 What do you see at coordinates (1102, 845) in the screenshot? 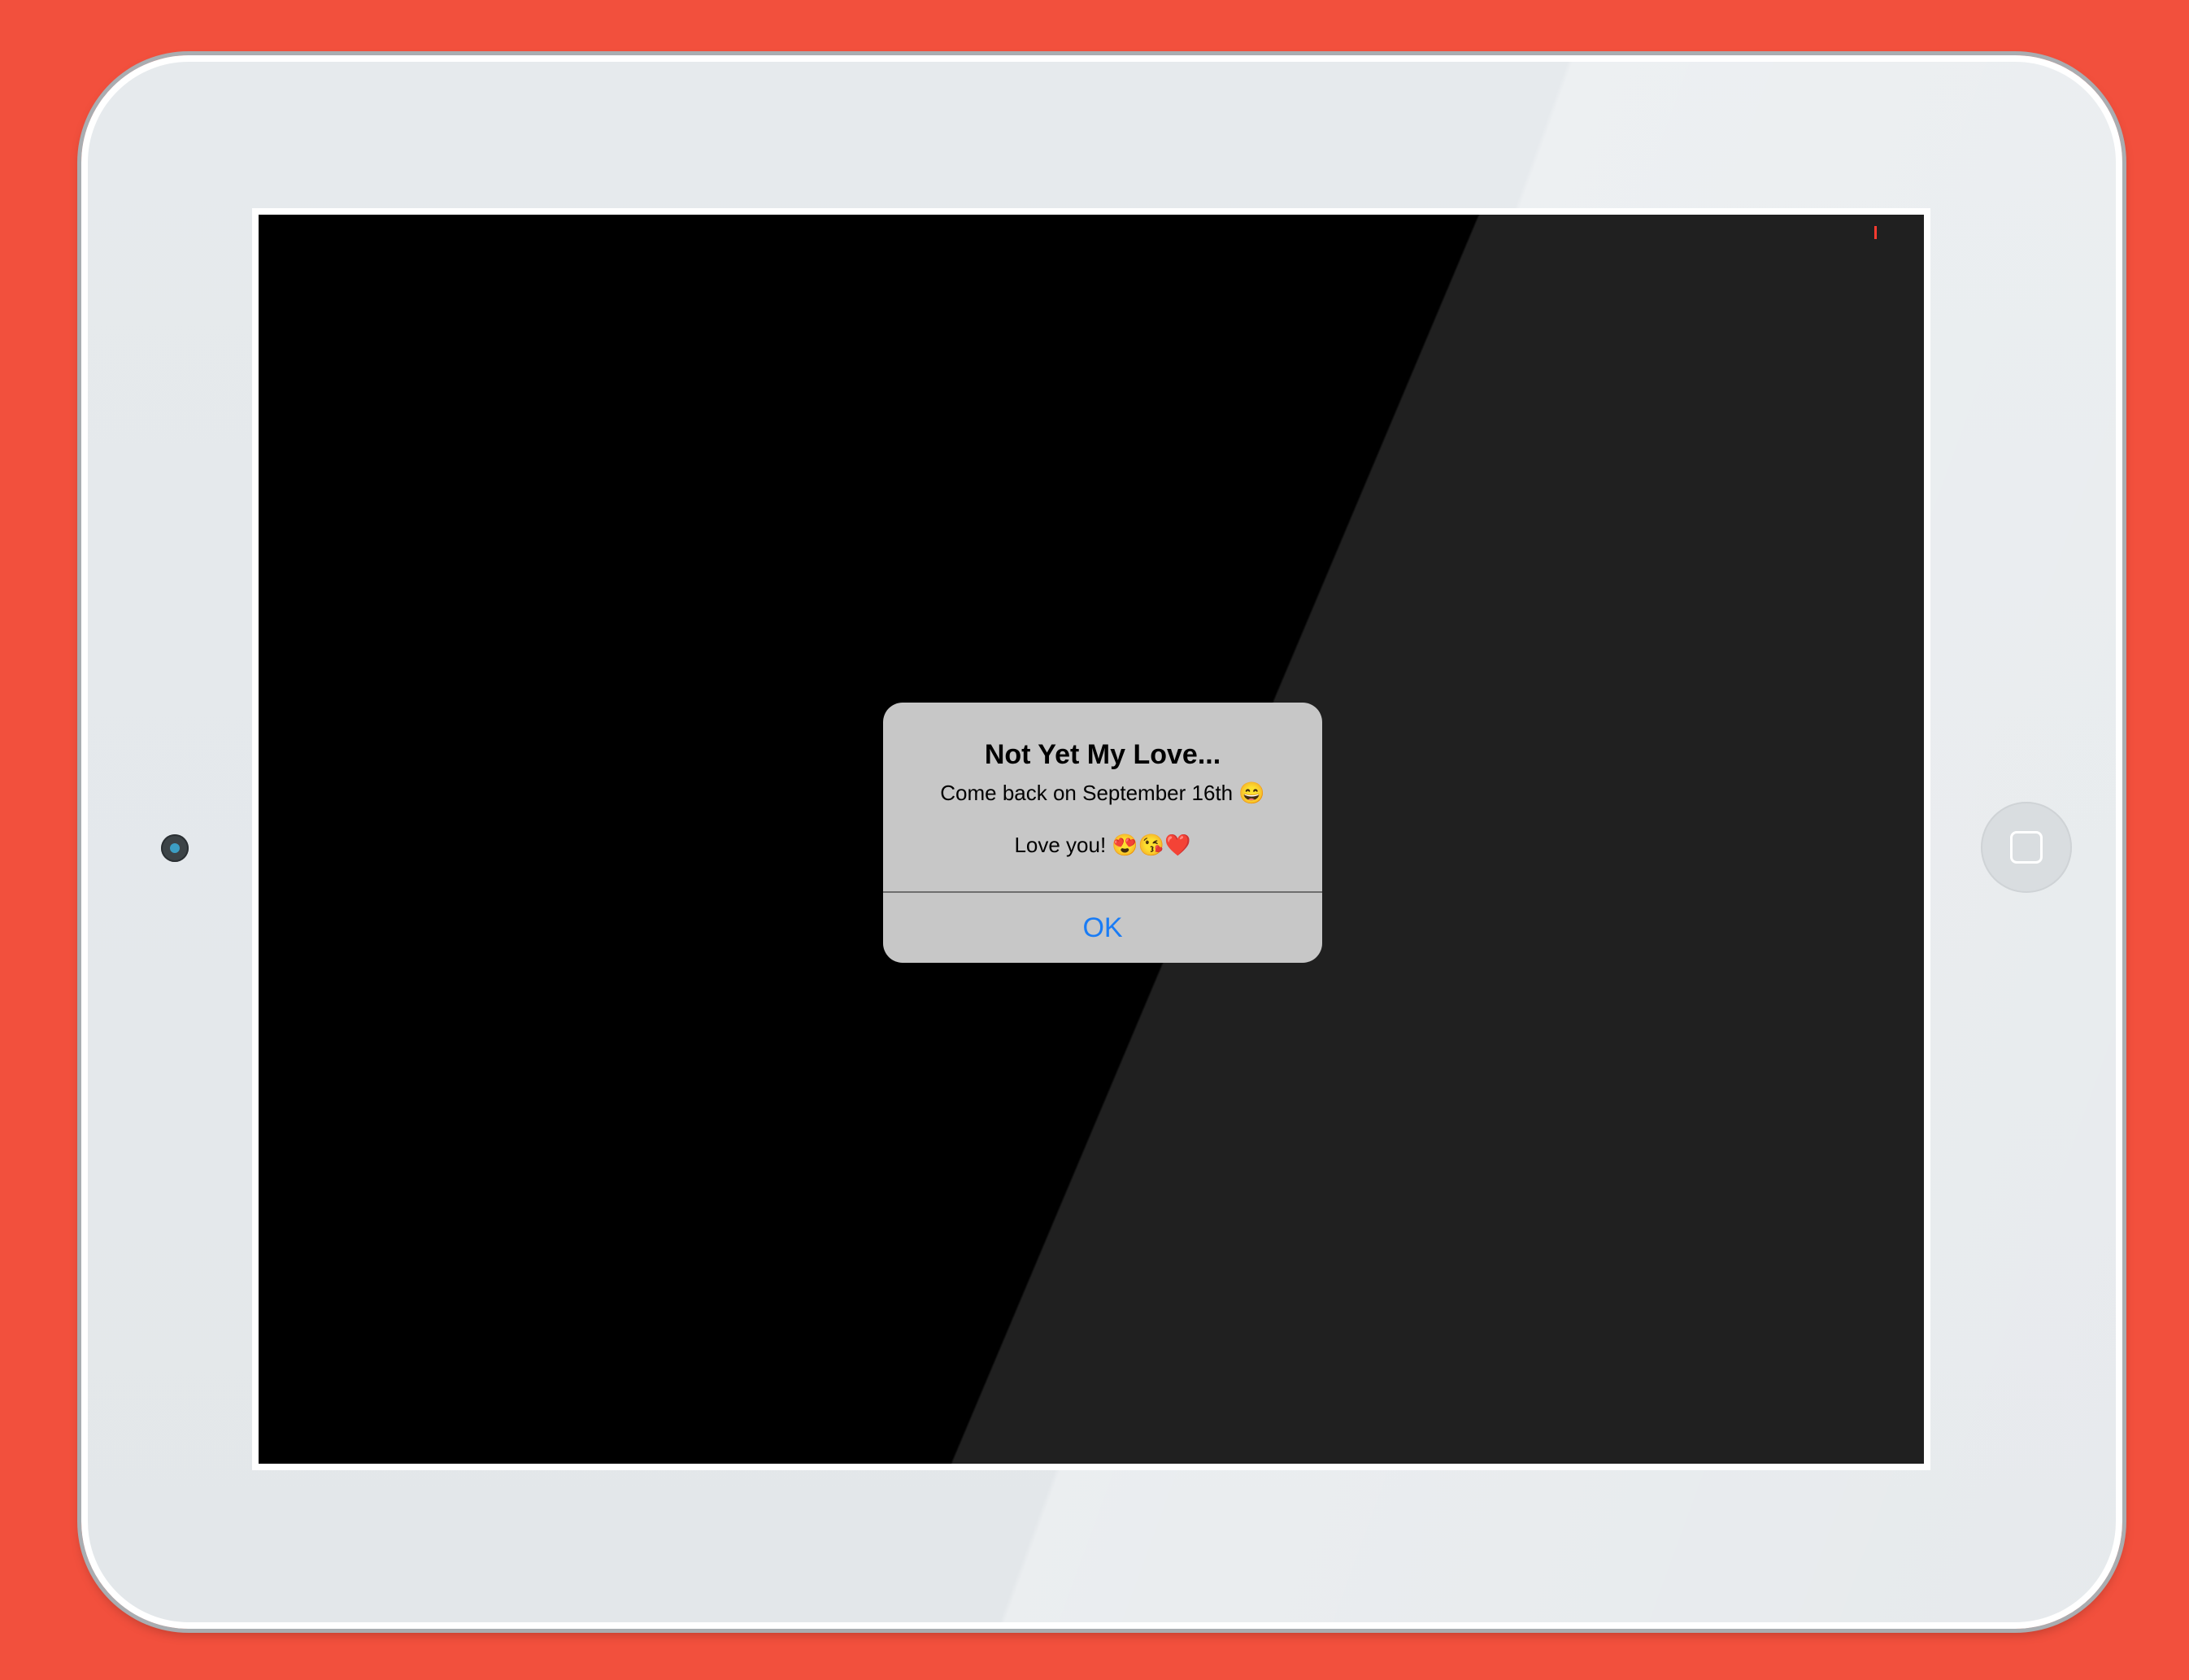
I see `alert-message-secondary: Love you! 😍😘❤️` at bounding box center [1102, 845].